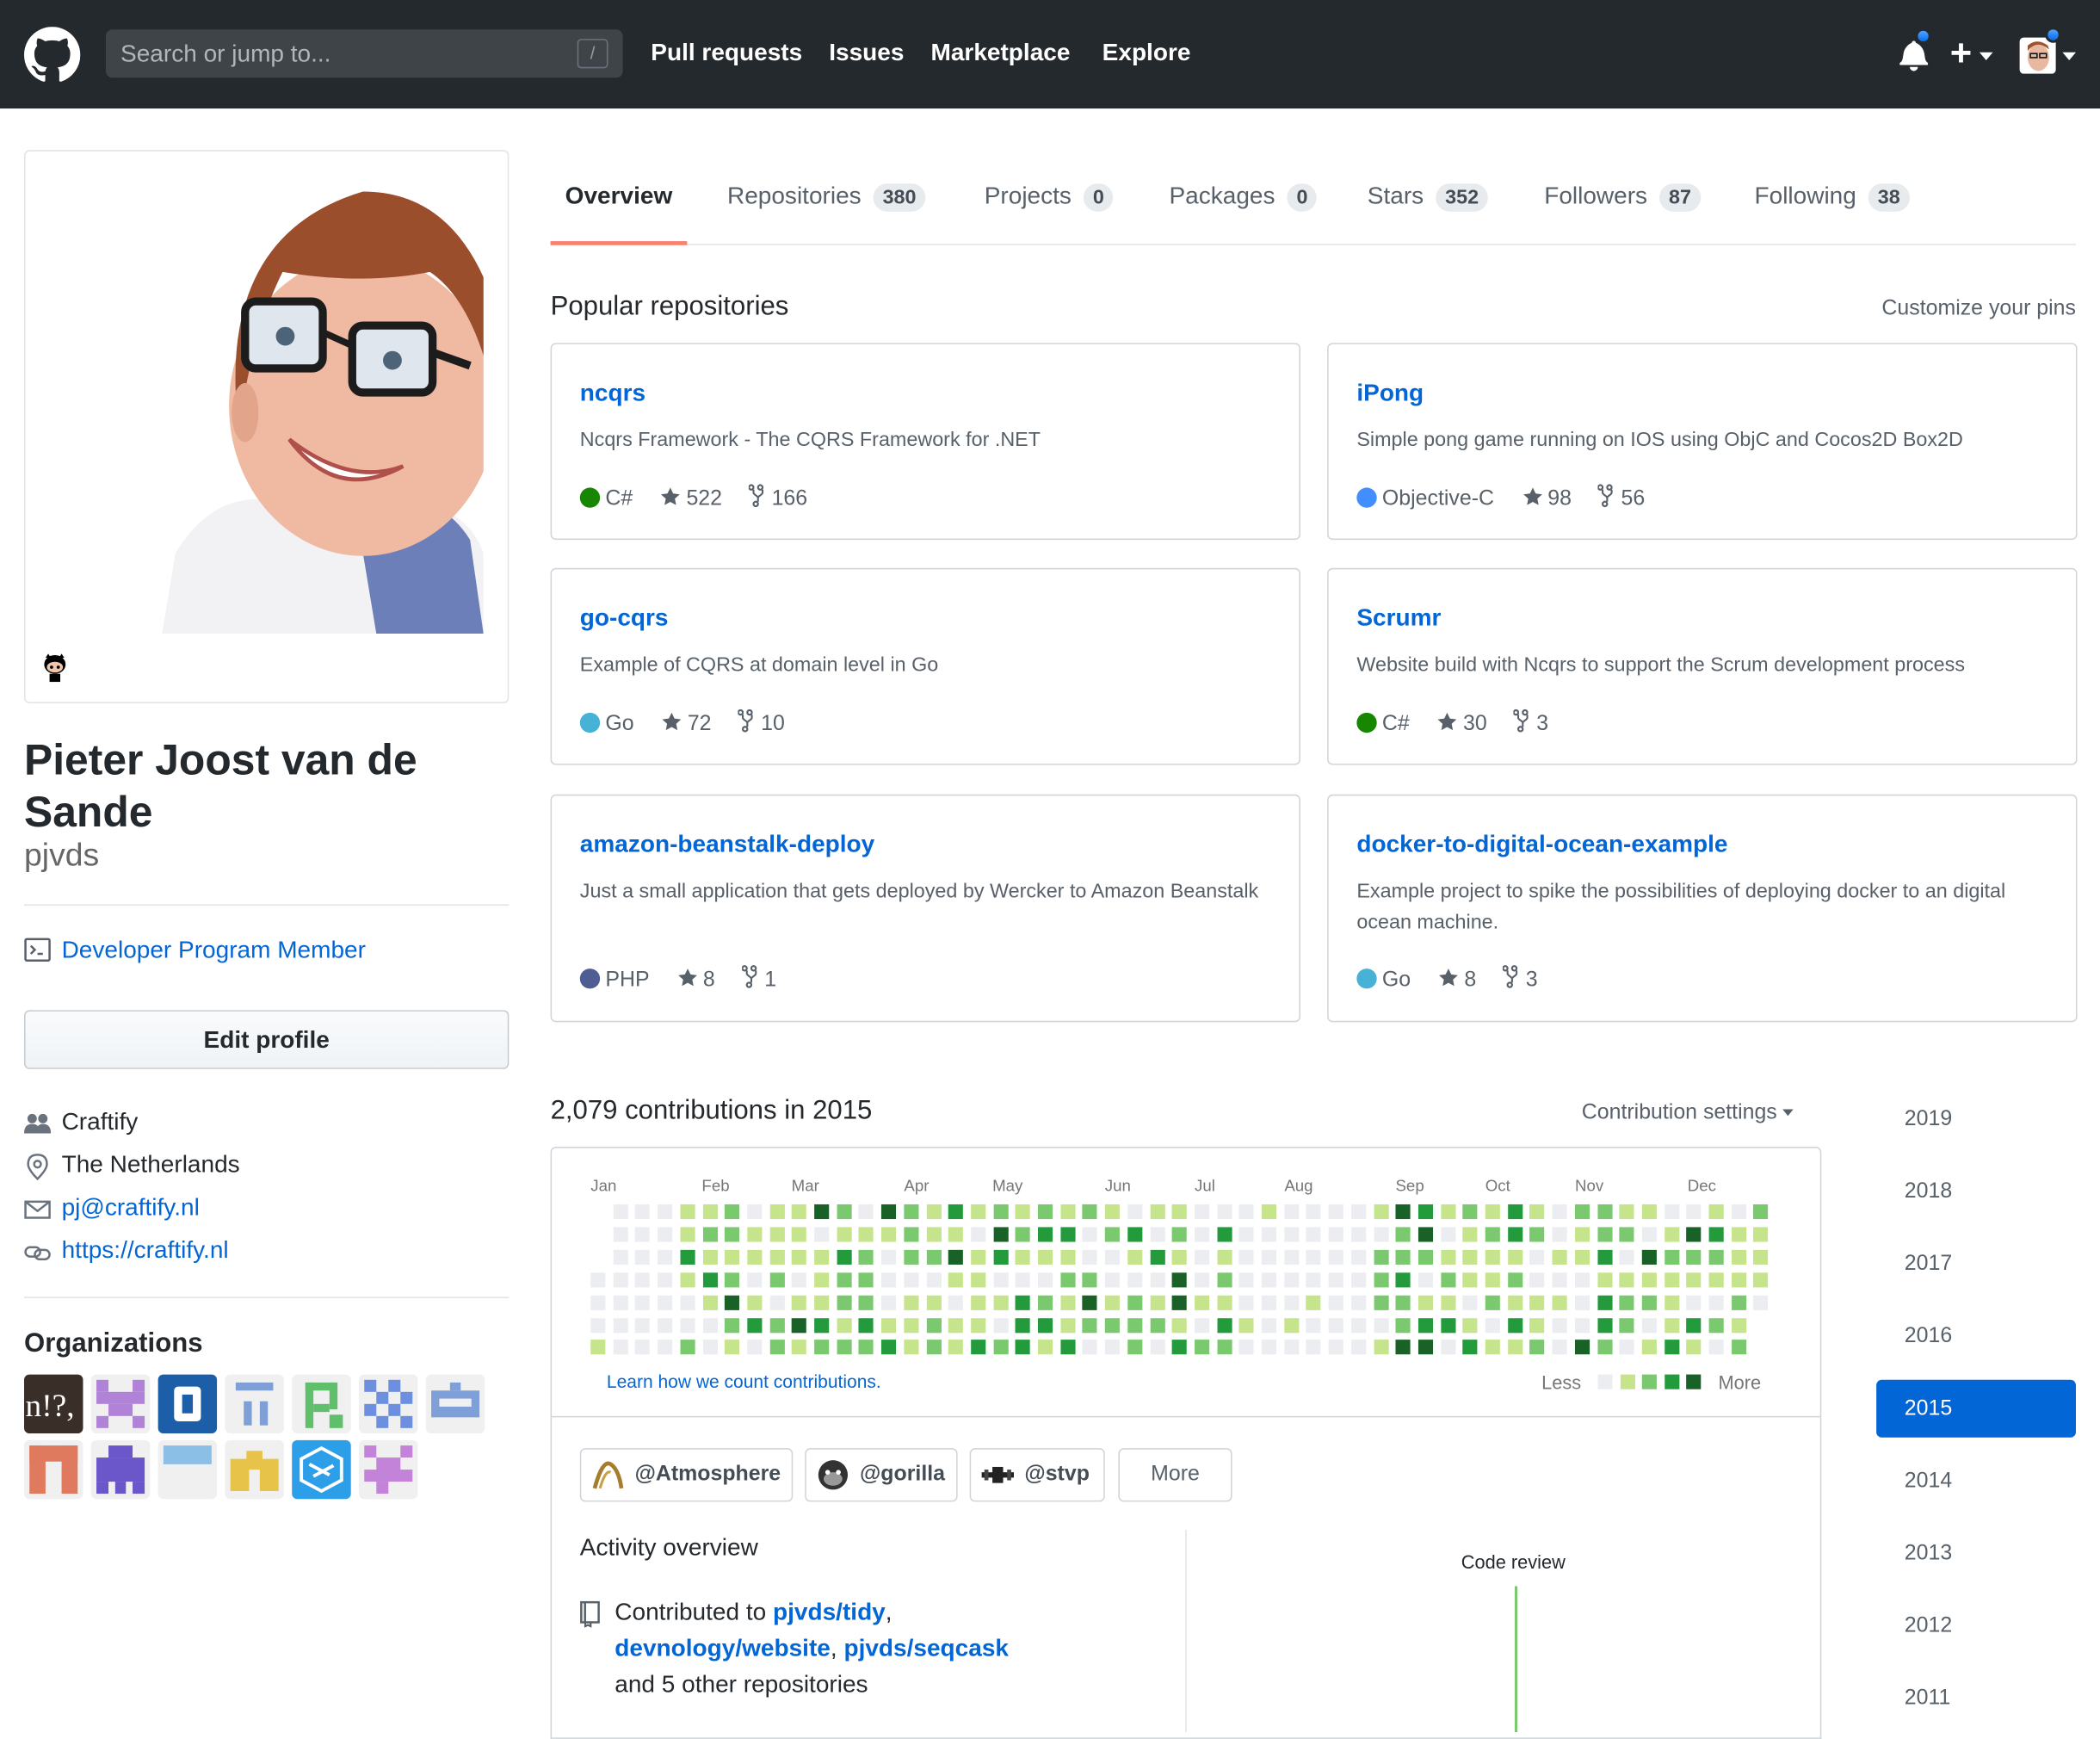  Describe the element at coordinates (267, 426) in the screenshot. I see `profile-avatar` at that location.